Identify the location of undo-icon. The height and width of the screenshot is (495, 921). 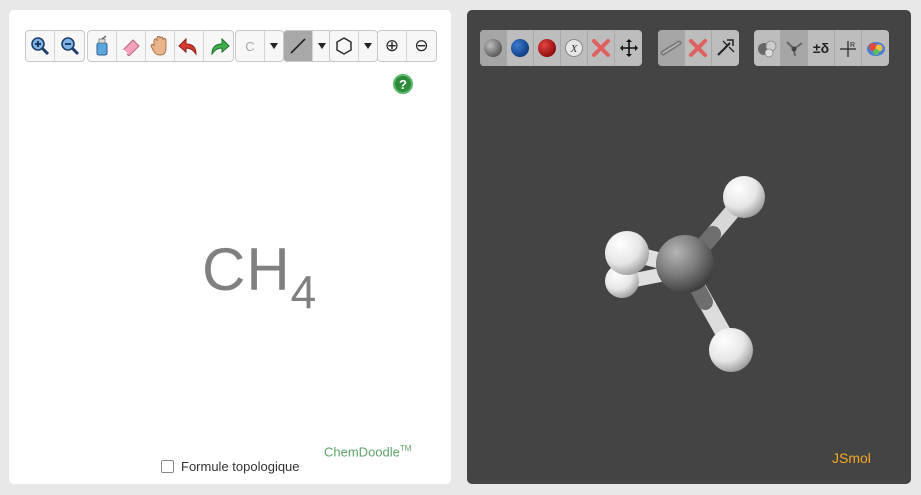
(187, 46).